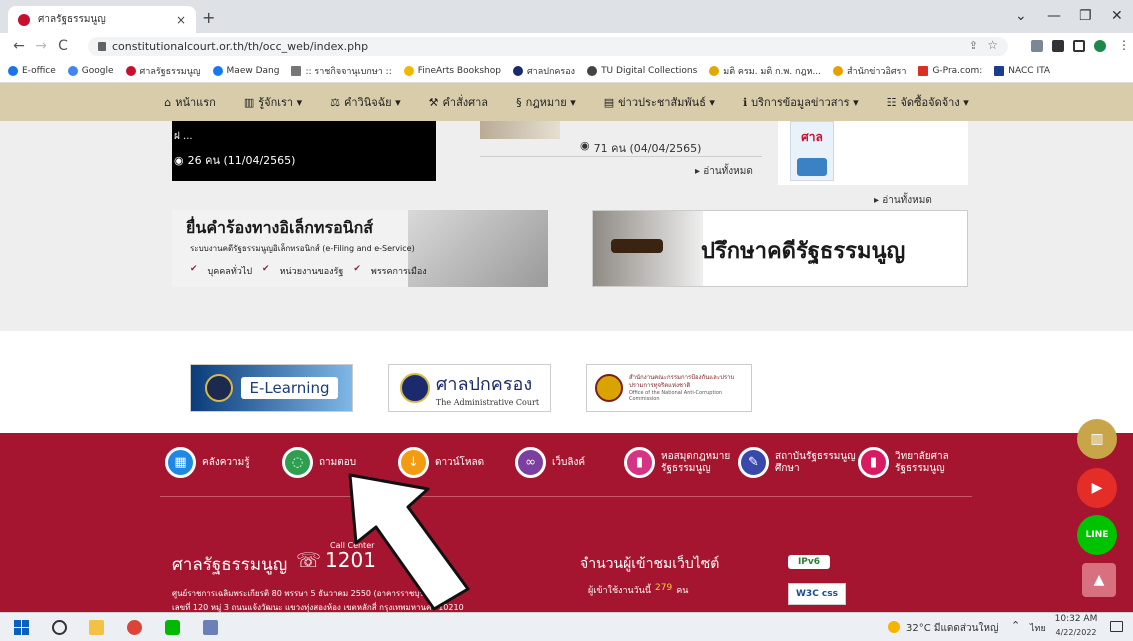 This screenshot has height=641, width=1133. What do you see at coordinates (817, 594) in the screenshot?
I see `w3c-badge: W3C css` at bounding box center [817, 594].